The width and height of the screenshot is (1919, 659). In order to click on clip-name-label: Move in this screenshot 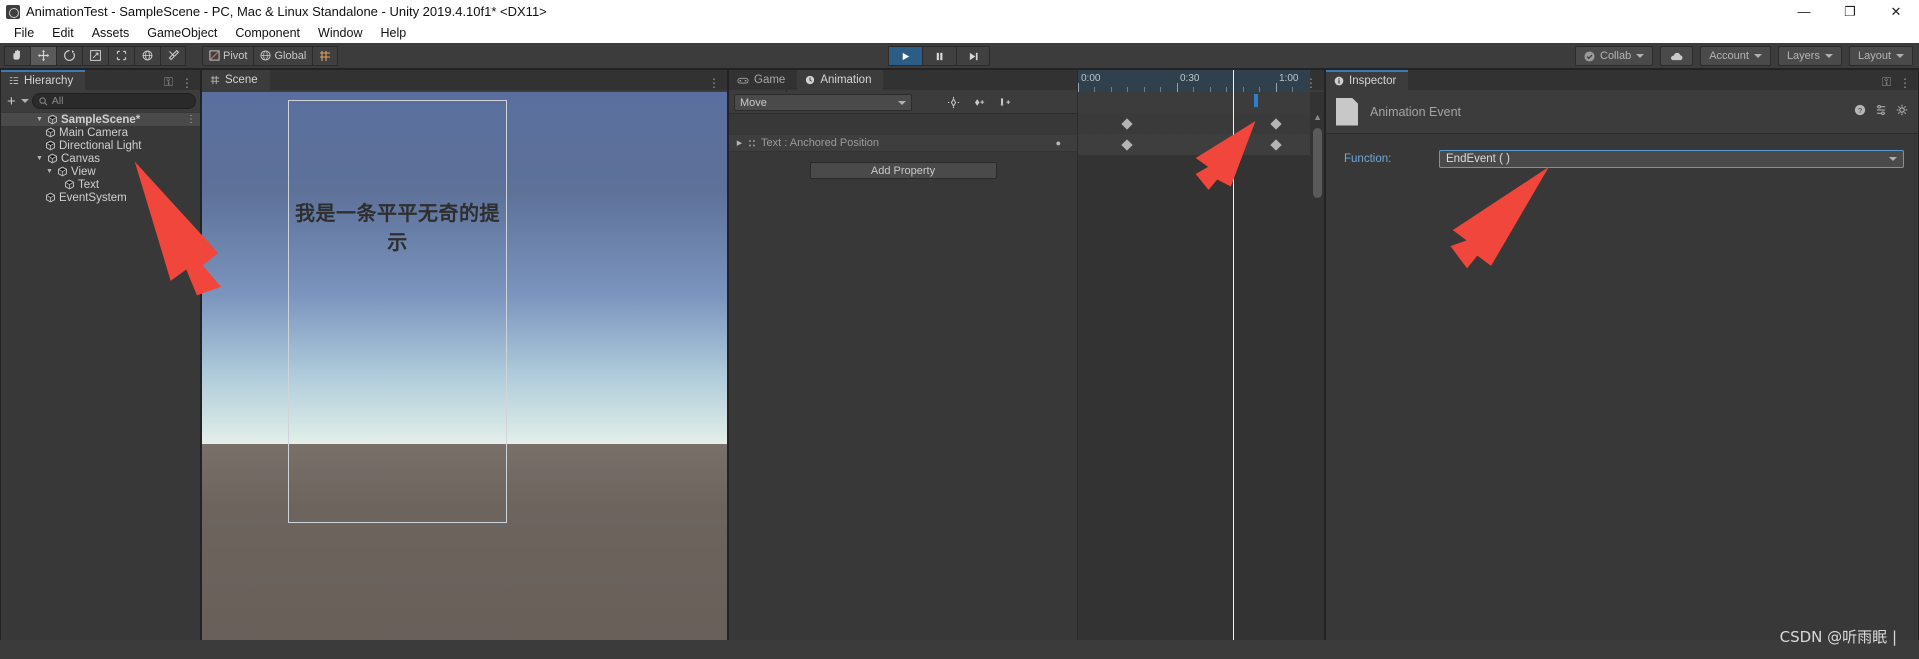, I will do `click(753, 102)`.